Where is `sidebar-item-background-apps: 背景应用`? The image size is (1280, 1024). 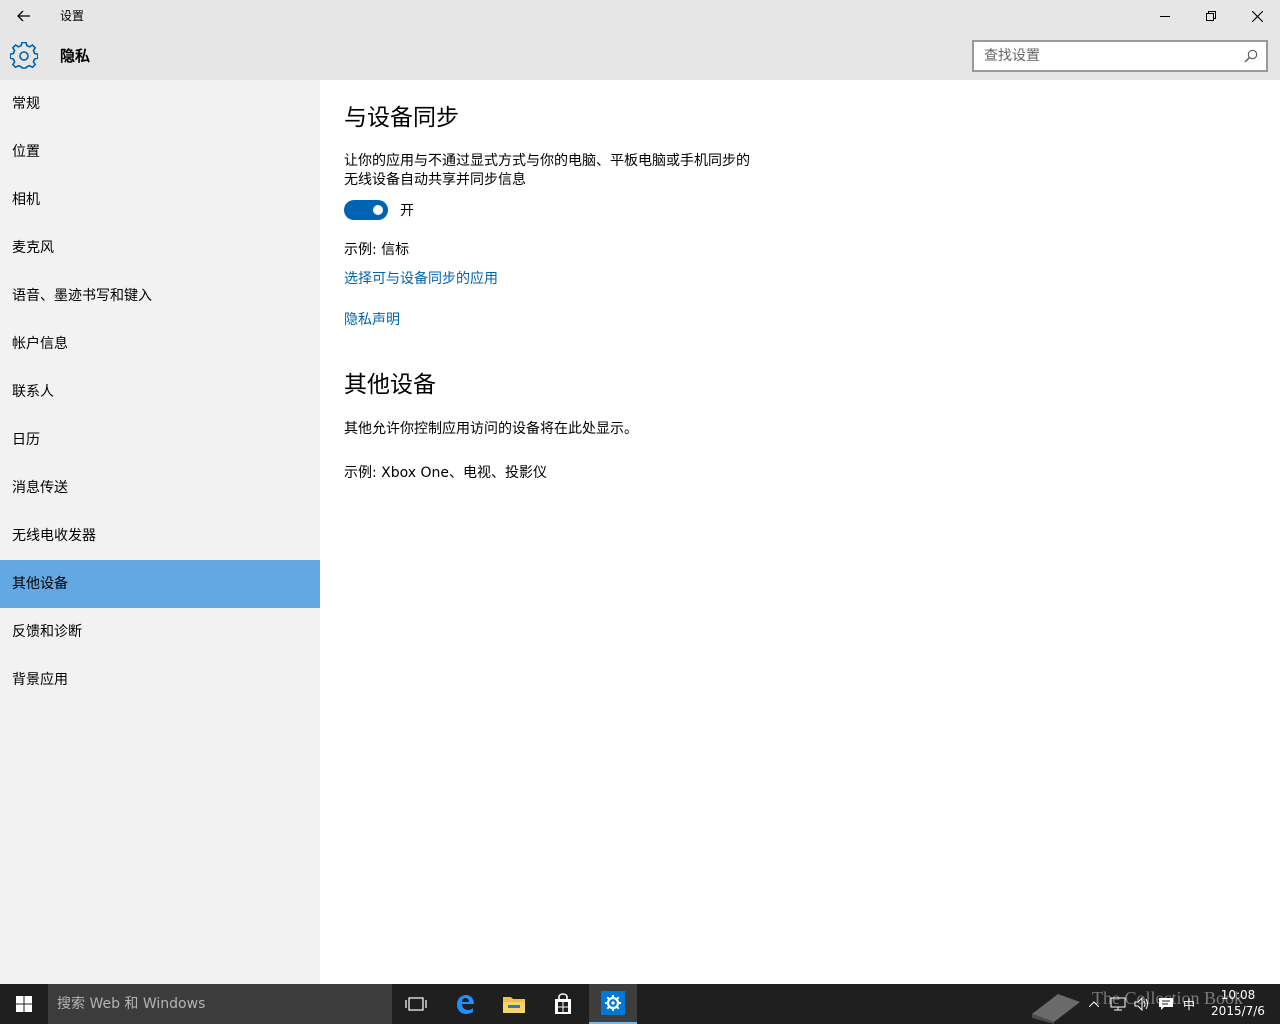
sidebar-item-background-apps: 背景应用 is located at coordinates (160, 680).